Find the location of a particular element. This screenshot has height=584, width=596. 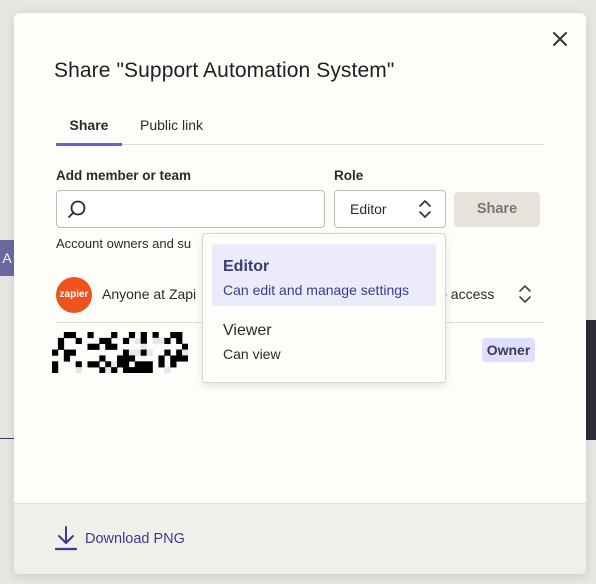

member-search-field is located at coordinates (190, 209).